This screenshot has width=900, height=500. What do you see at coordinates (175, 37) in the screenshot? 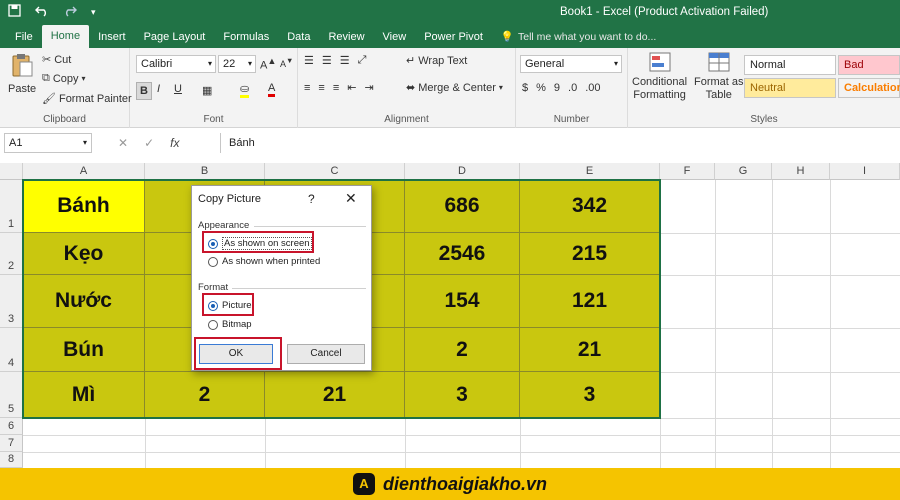
I see `tab-page-layout: Page Layout` at bounding box center [175, 37].